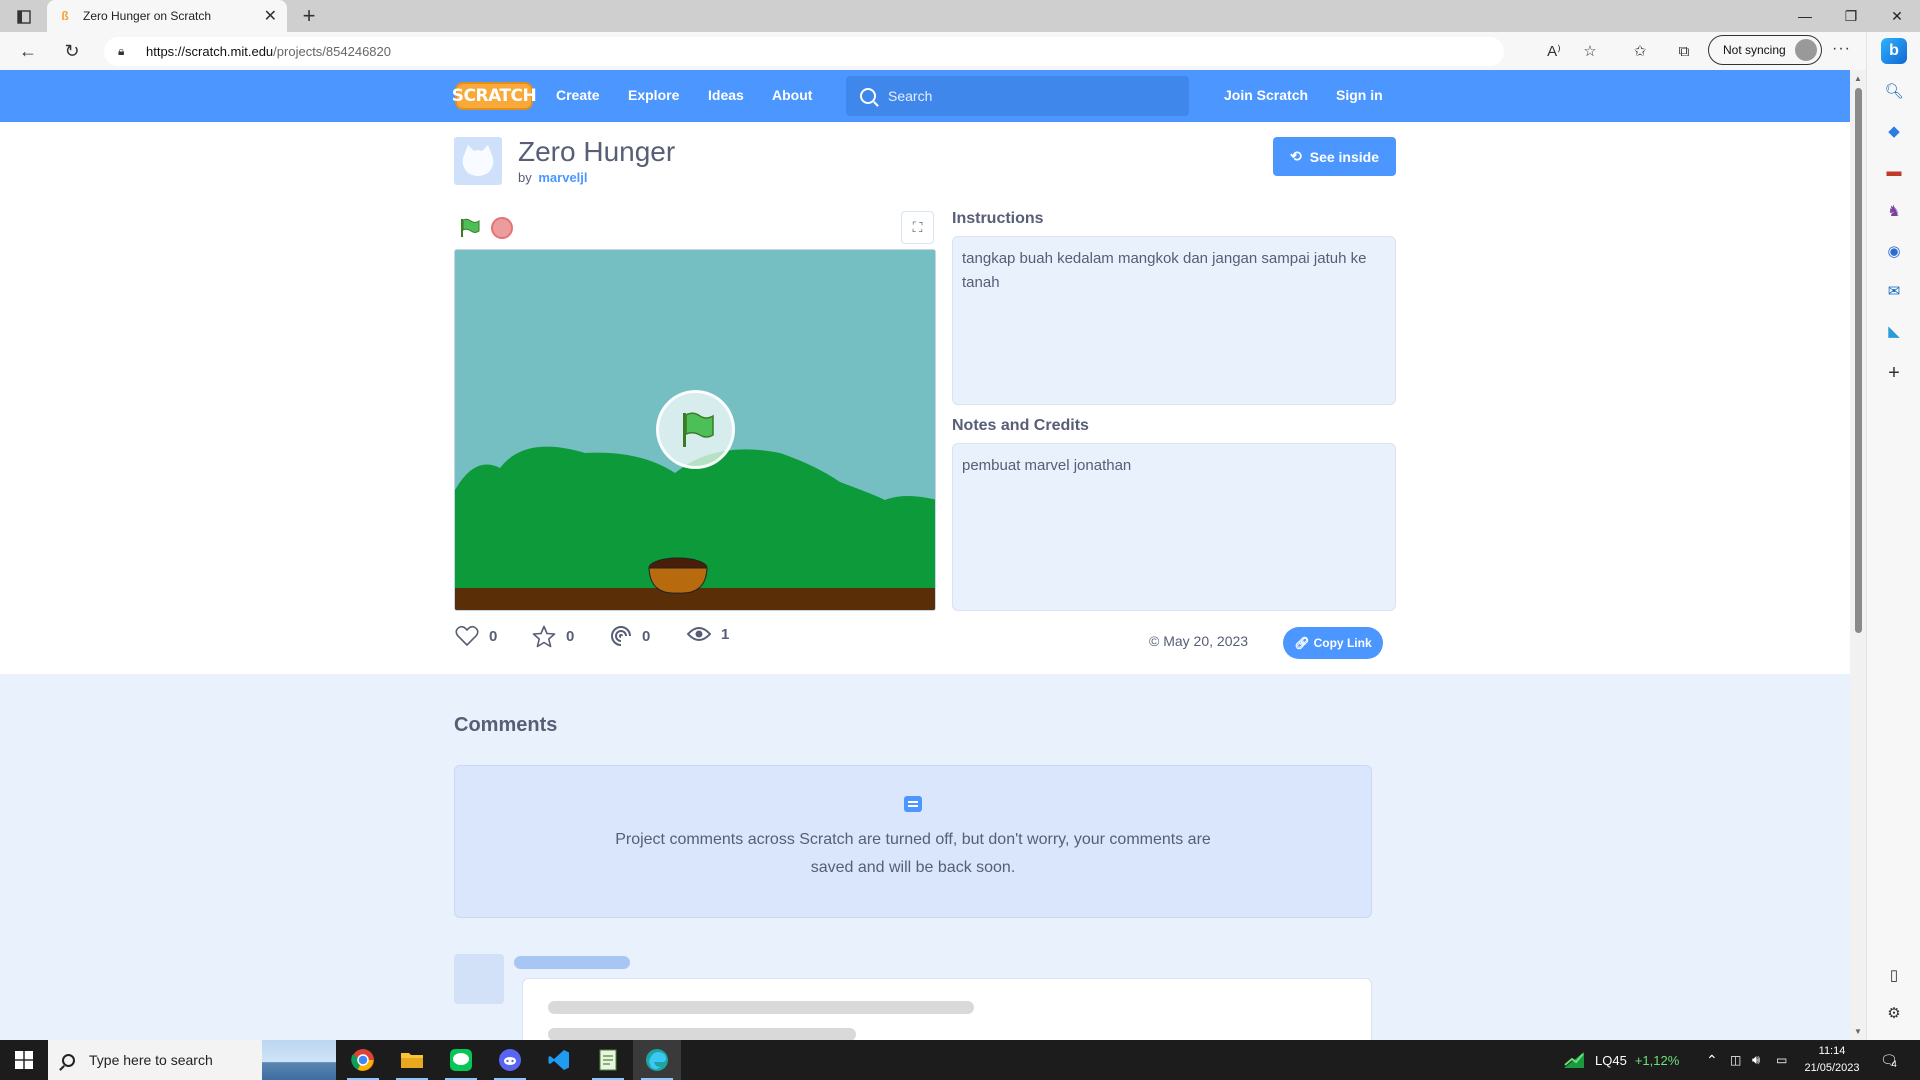  I want to click on page-scrollbar: ▲ ▼, so click(1858, 555).